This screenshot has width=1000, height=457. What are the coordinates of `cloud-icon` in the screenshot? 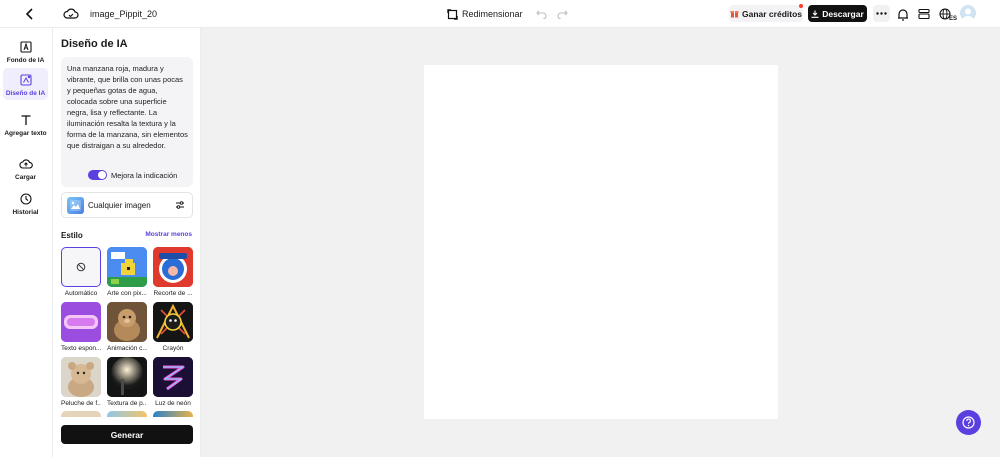 It's located at (71, 13).